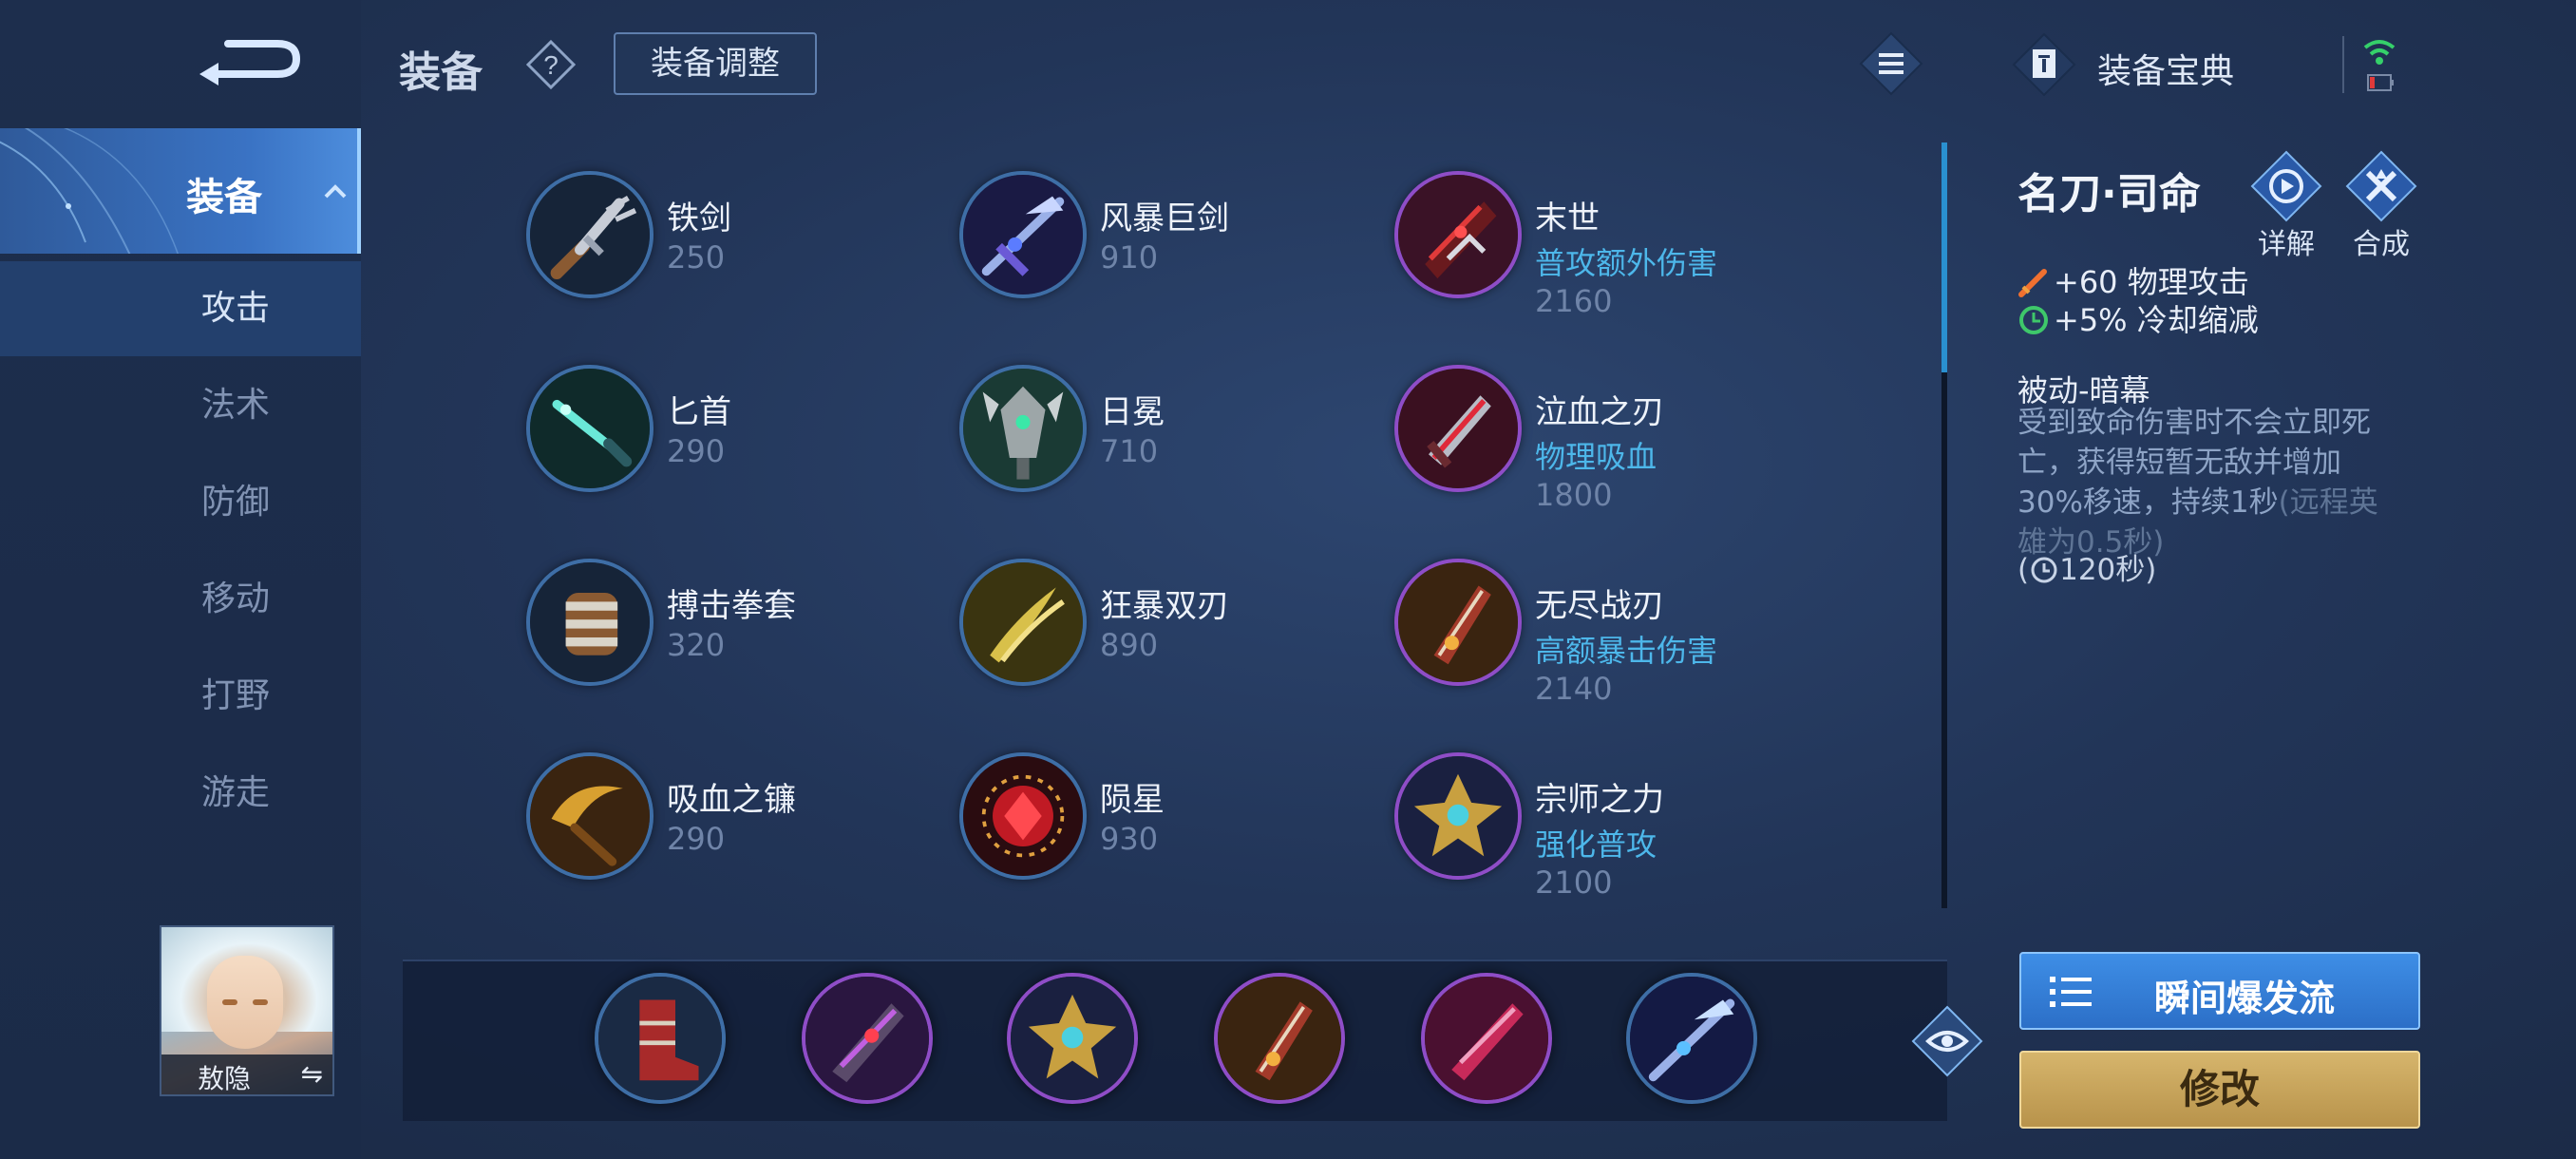 The width and height of the screenshot is (2576, 1159). I want to click on tab-equipment-label: 装备, so click(224, 197).